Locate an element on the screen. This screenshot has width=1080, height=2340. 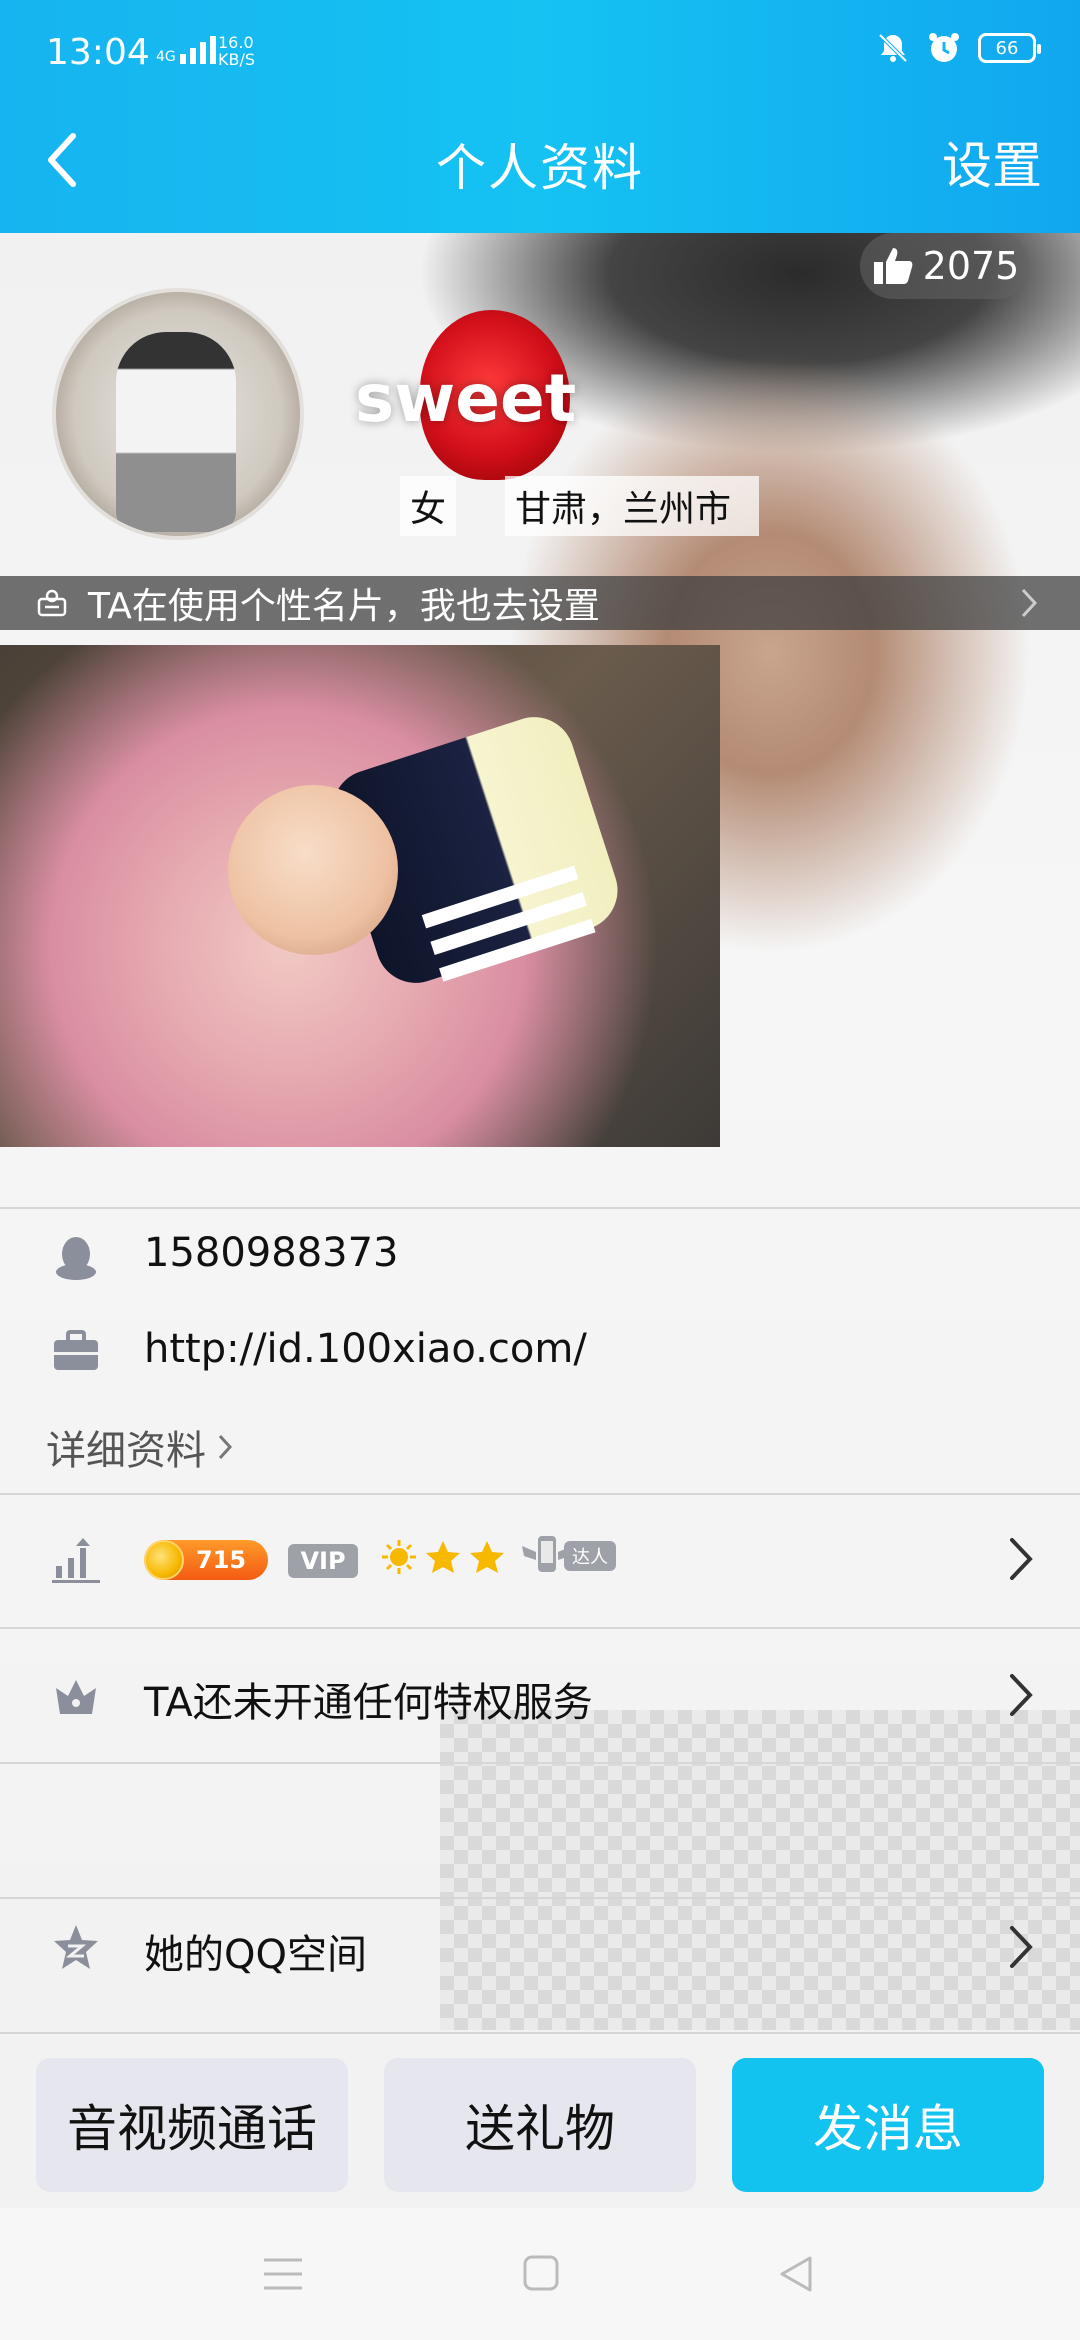
daren-badge: 达人 is located at coordinates (568, 1556).